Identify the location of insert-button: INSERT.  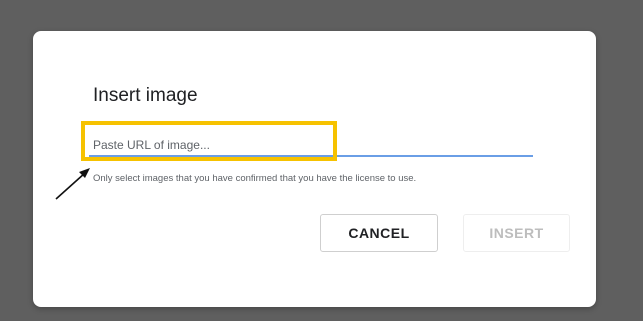
(516, 233).